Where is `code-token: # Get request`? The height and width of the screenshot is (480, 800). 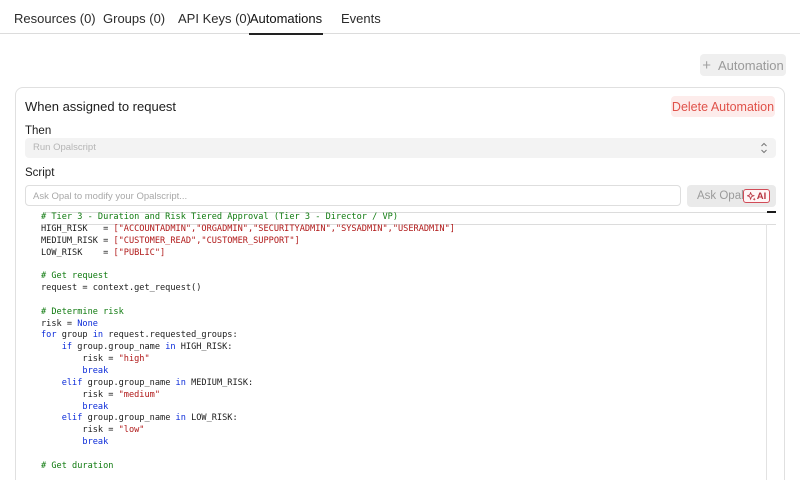
code-token: # Get request is located at coordinates (75, 276).